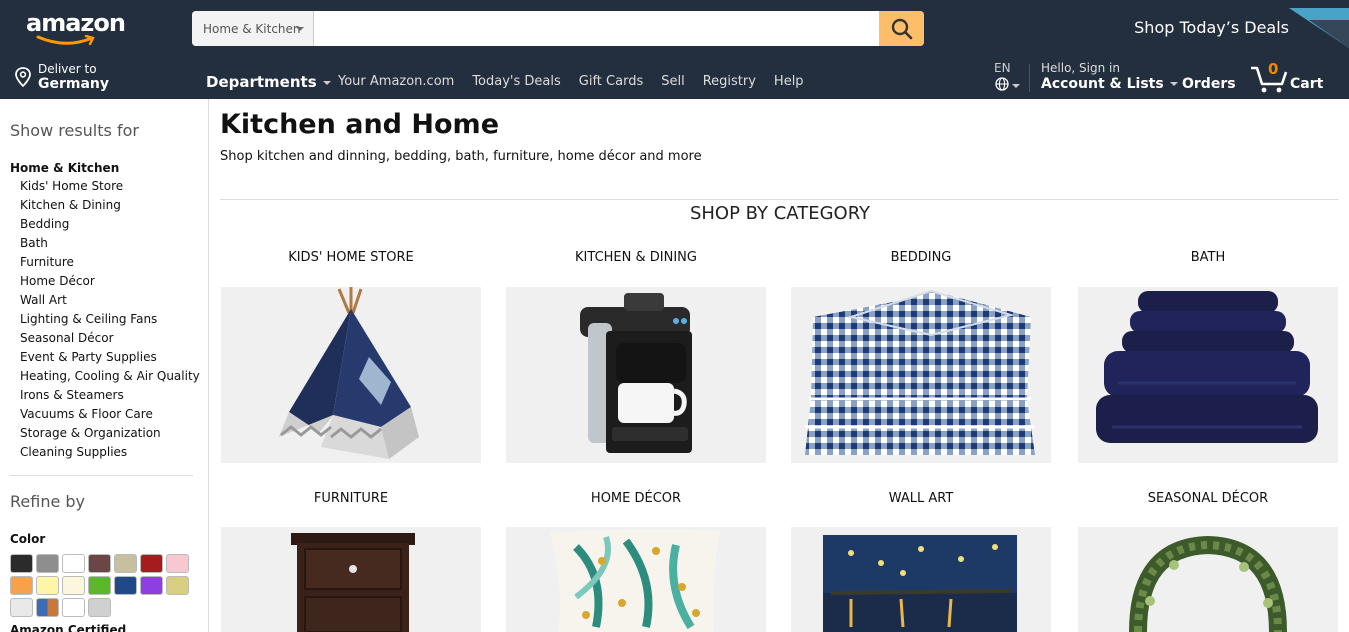 The height and width of the screenshot is (632, 1349). Describe the element at coordinates (1002, 68) in the screenshot. I see `language-code: EN` at that location.